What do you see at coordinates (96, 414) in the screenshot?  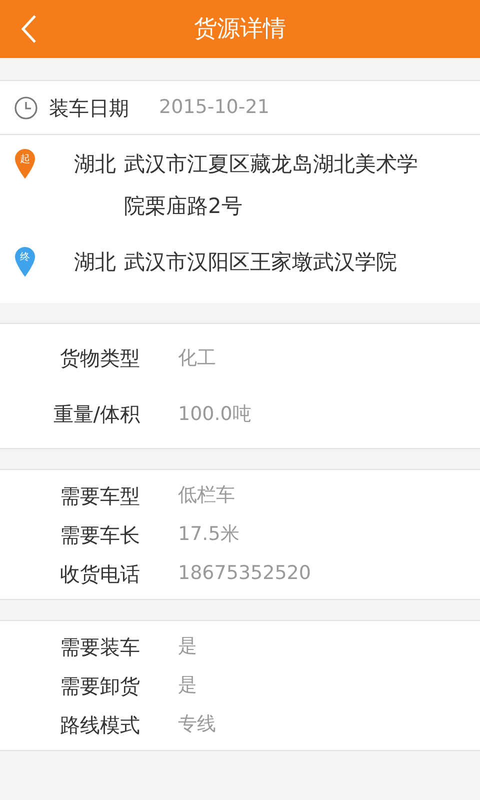 I see `field-label: 重量/体积` at bounding box center [96, 414].